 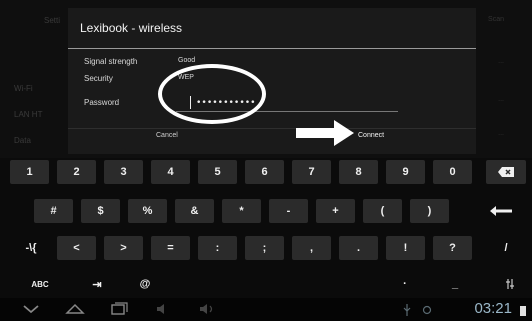 I want to click on key-0: 0, so click(x=452, y=172).